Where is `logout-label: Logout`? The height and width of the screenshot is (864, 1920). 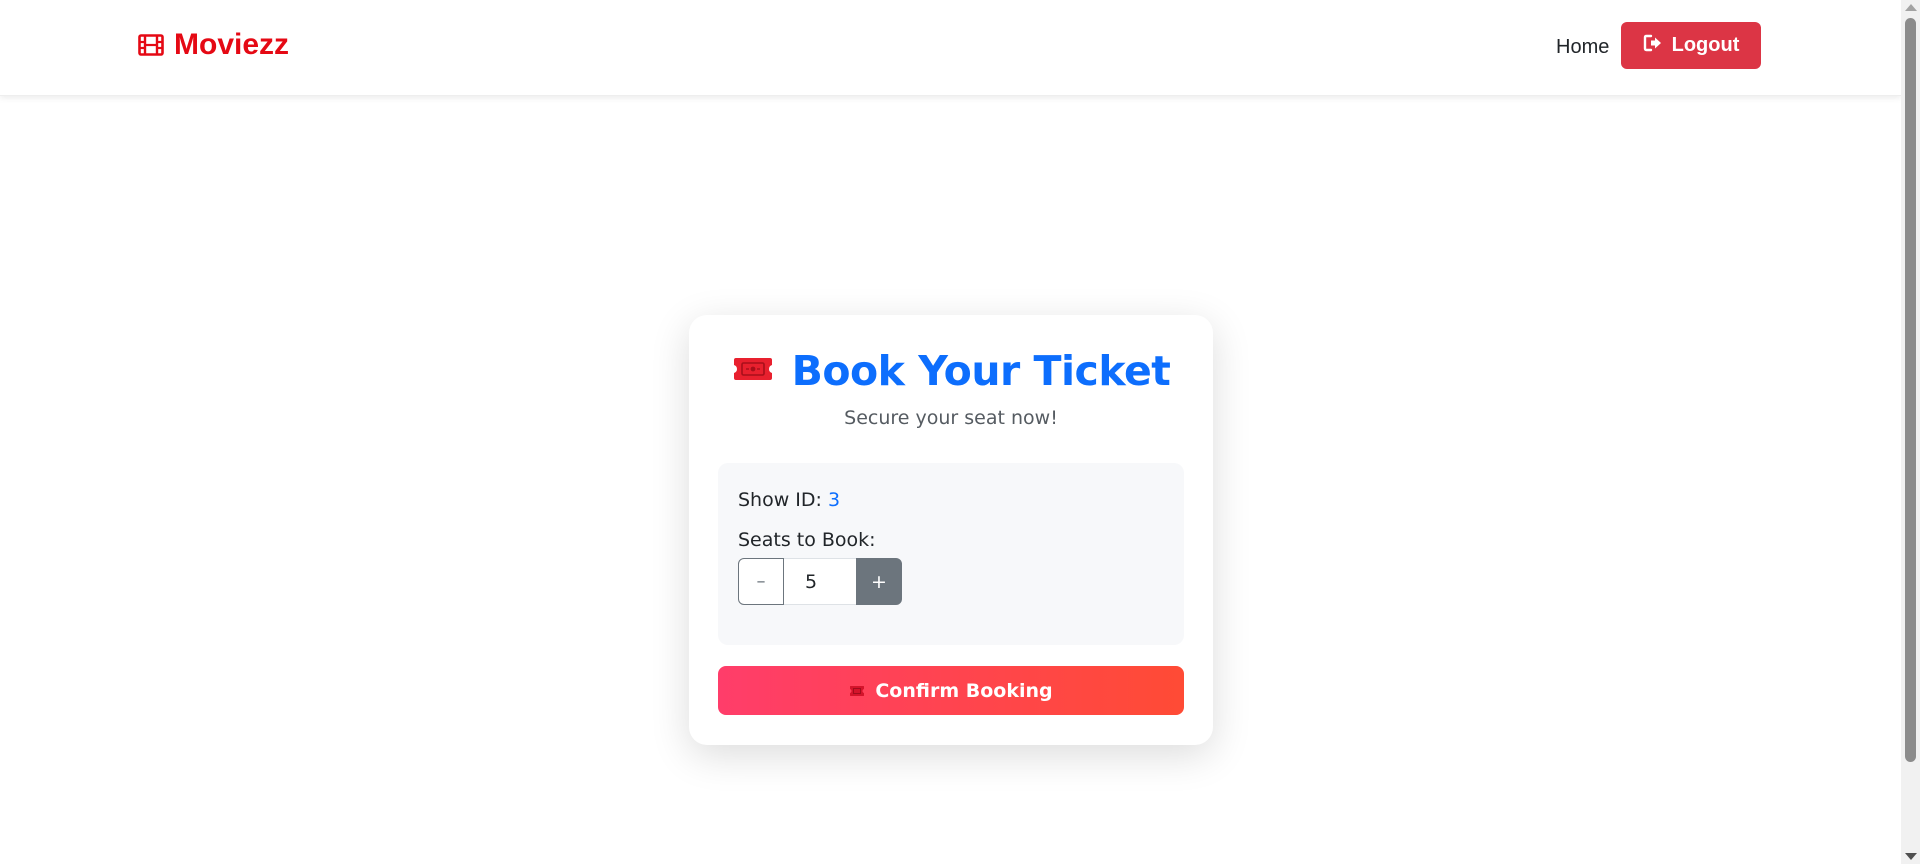
logout-label: Logout is located at coordinates (1705, 45).